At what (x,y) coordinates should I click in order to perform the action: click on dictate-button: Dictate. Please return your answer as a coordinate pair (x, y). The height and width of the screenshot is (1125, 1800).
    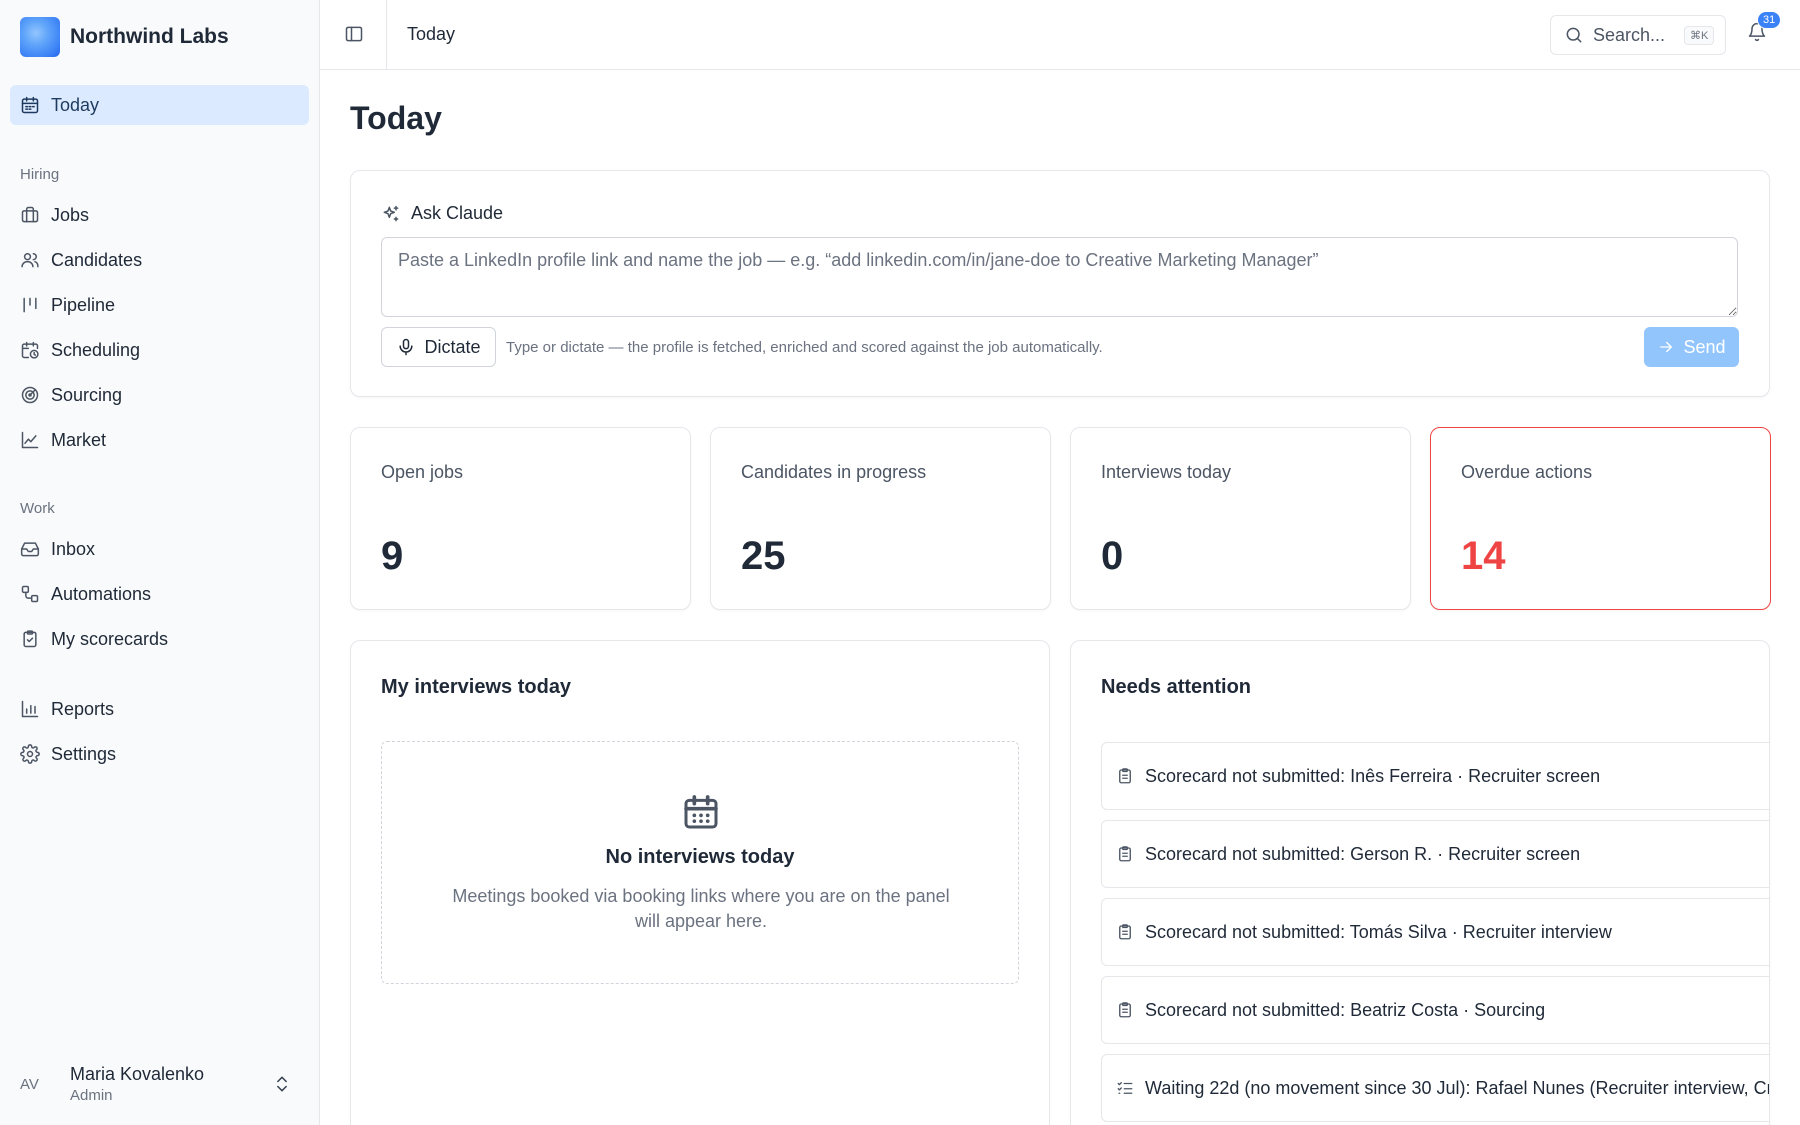
    Looking at the image, I should click on (438, 347).